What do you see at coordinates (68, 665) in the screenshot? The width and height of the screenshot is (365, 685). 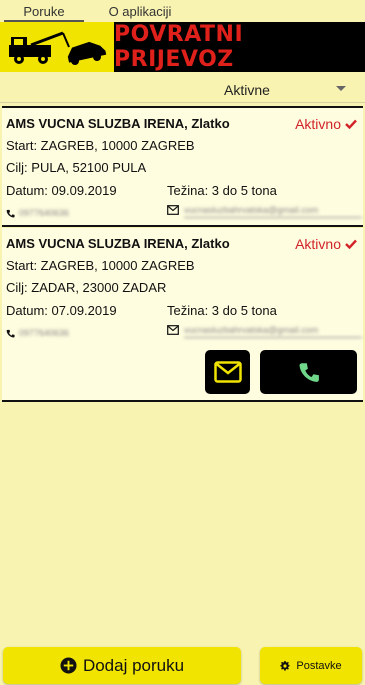 I see `plus-circle-icon` at bounding box center [68, 665].